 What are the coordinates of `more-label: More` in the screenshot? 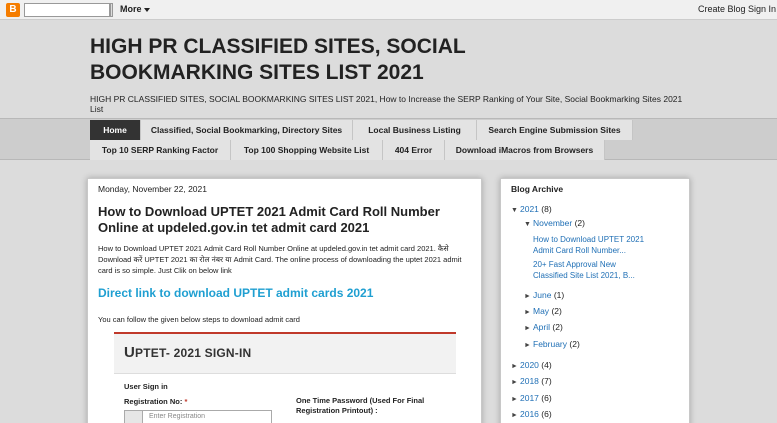 It's located at (131, 9).